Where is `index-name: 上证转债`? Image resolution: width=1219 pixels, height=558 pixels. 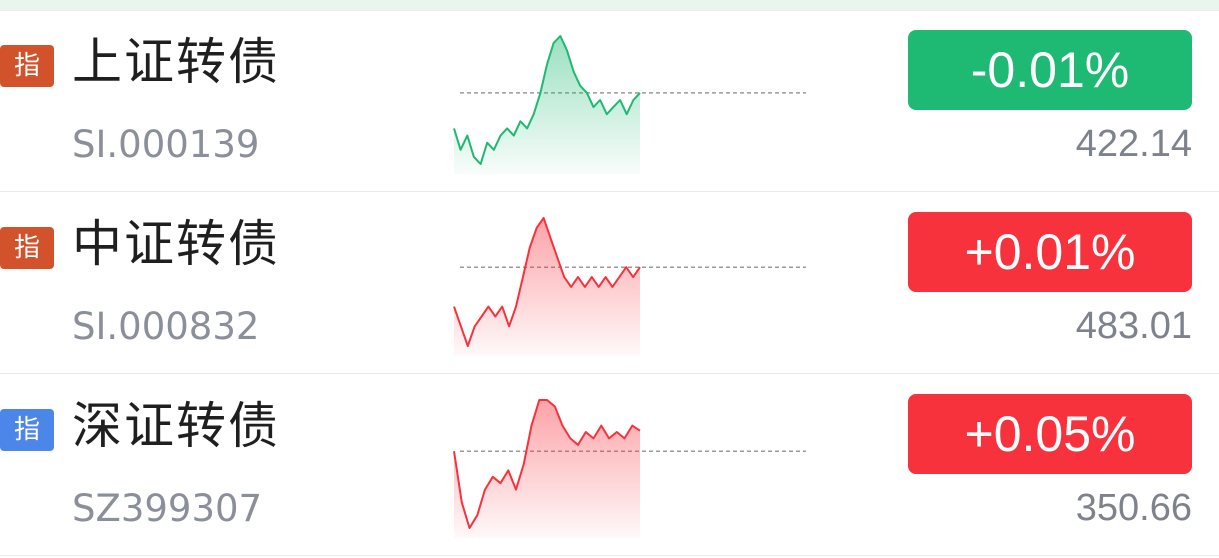
index-name: 上证转债 is located at coordinates (176, 62).